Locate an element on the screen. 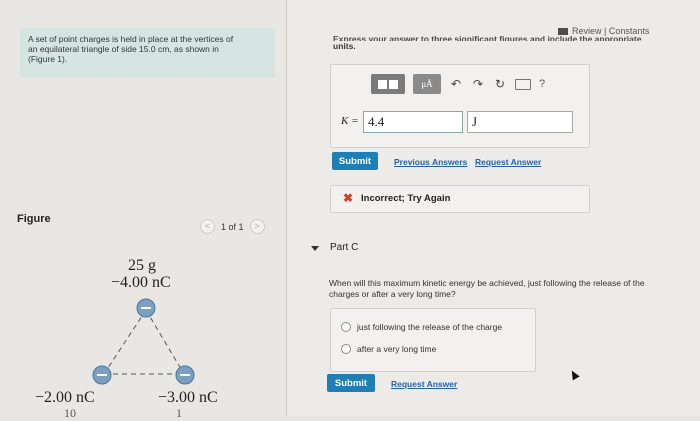 This screenshot has height=421, width=700. part-c-request-answer-link: Request Answer is located at coordinates (424, 384).